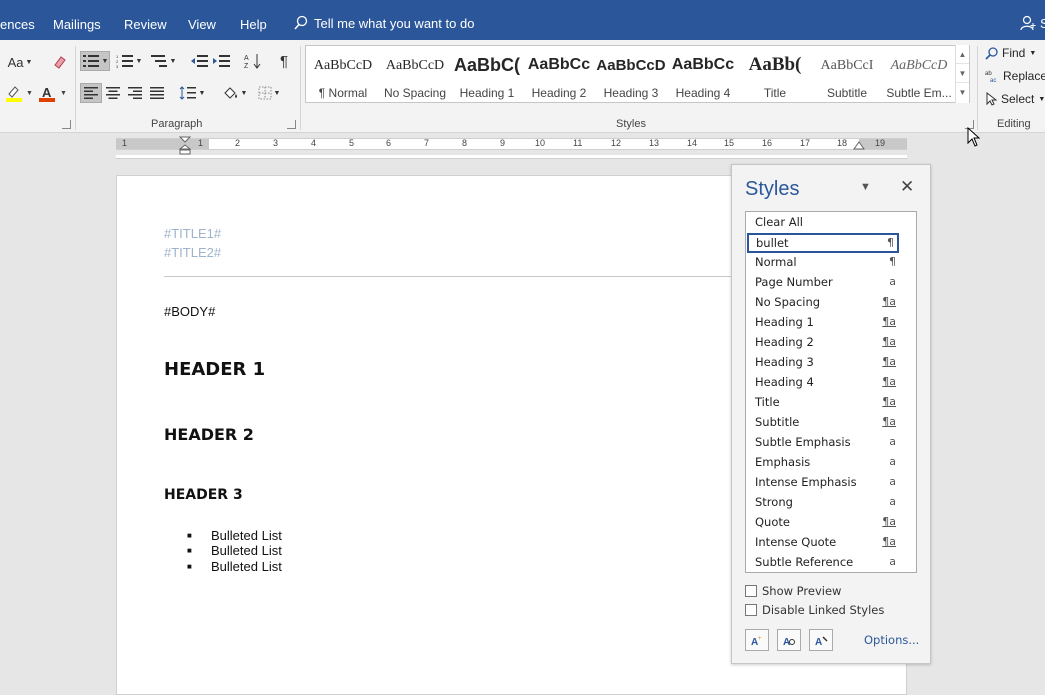  What do you see at coordinates (192, 93) in the screenshot?
I see `line-spacing-button: ▼` at bounding box center [192, 93].